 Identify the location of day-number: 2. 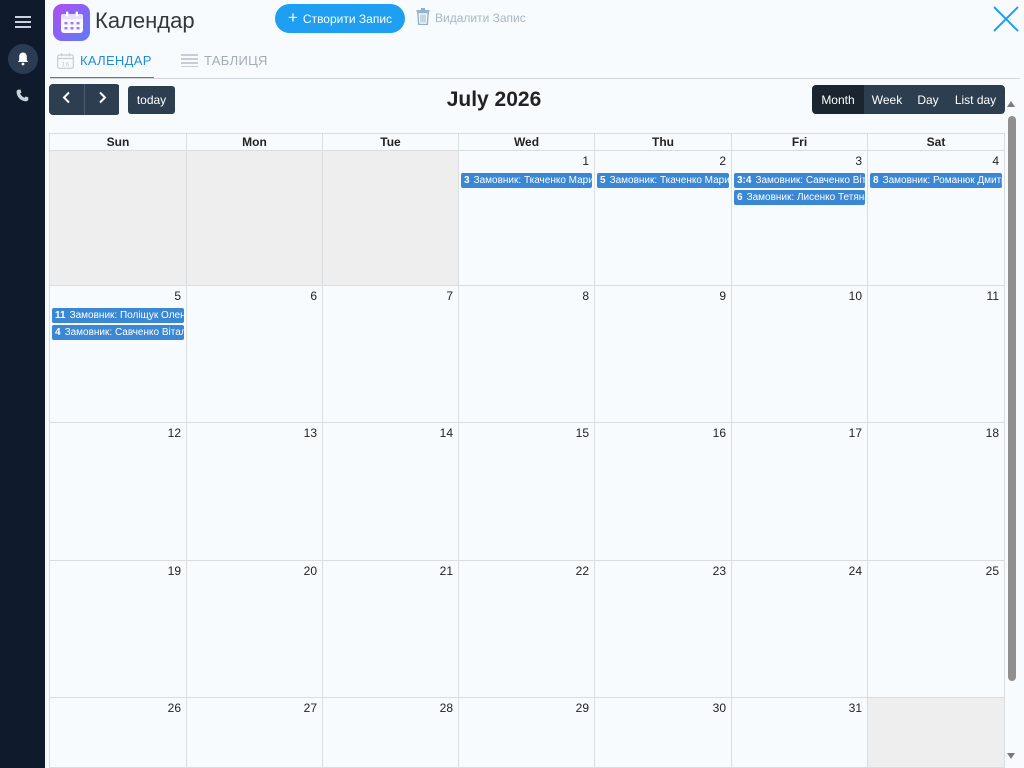
(722, 161).